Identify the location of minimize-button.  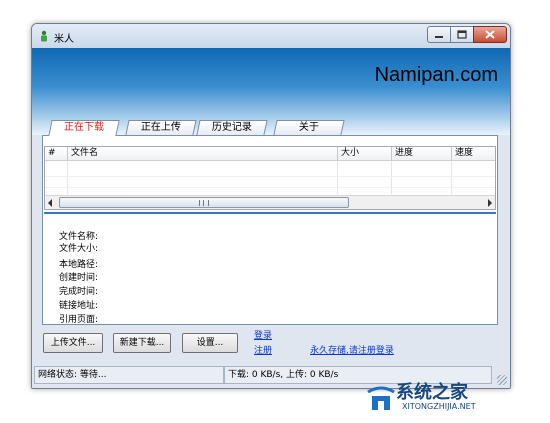
(439, 34).